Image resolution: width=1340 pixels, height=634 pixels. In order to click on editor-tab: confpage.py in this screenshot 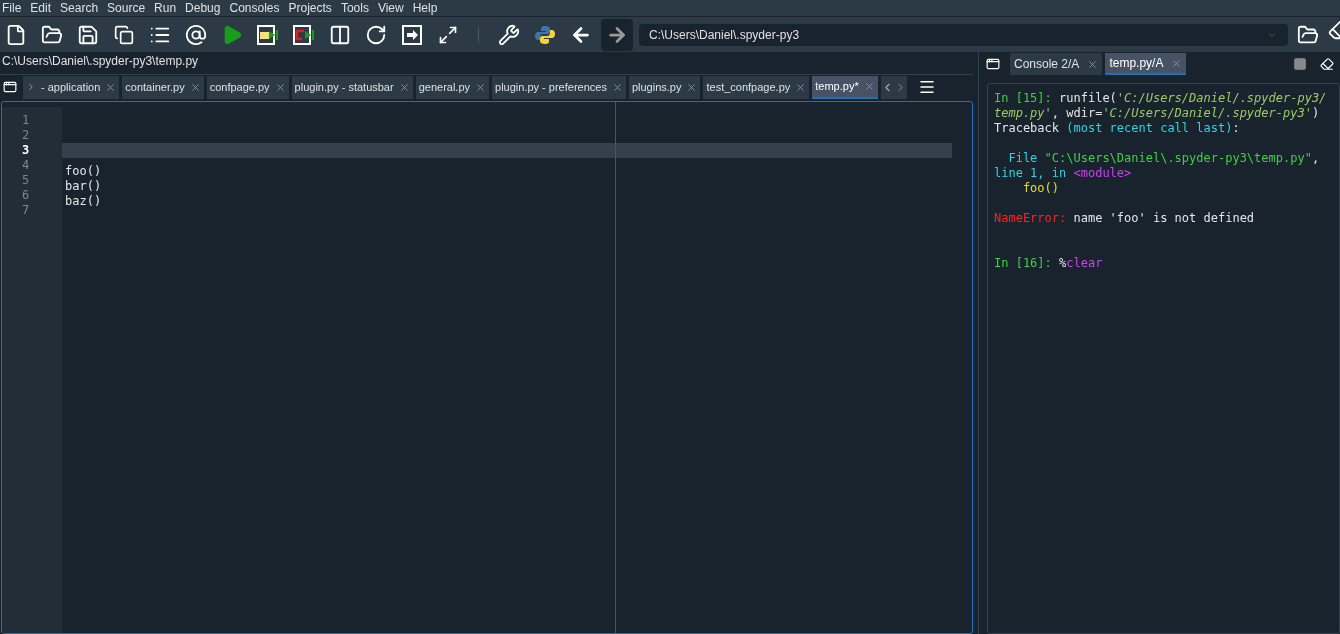, I will do `click(247, 87)`.